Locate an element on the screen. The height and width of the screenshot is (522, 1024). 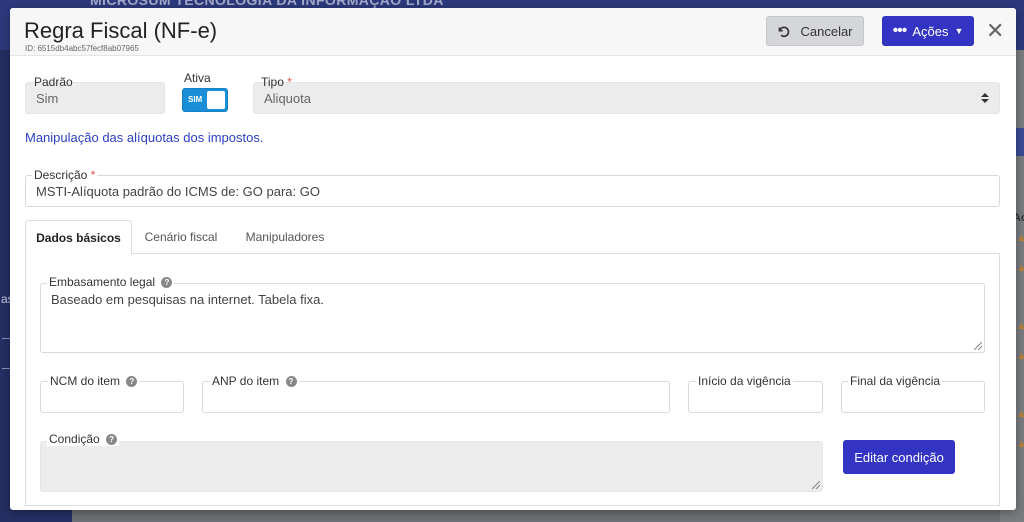
tab-manipuladores: Manipuladores is located at coordinates (285, 237).